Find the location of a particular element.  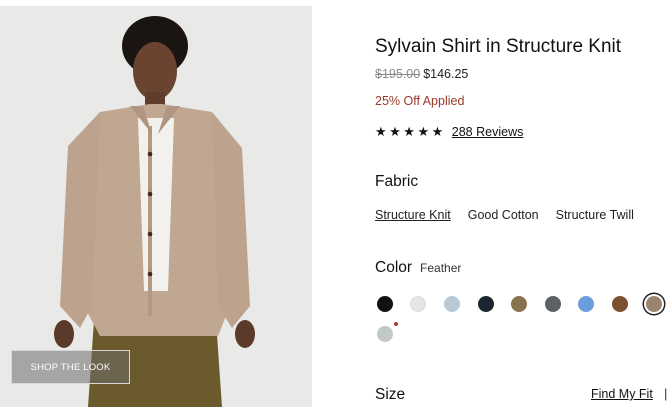

reviews-link: 288 Reviews is located at coordinates (488, 132).